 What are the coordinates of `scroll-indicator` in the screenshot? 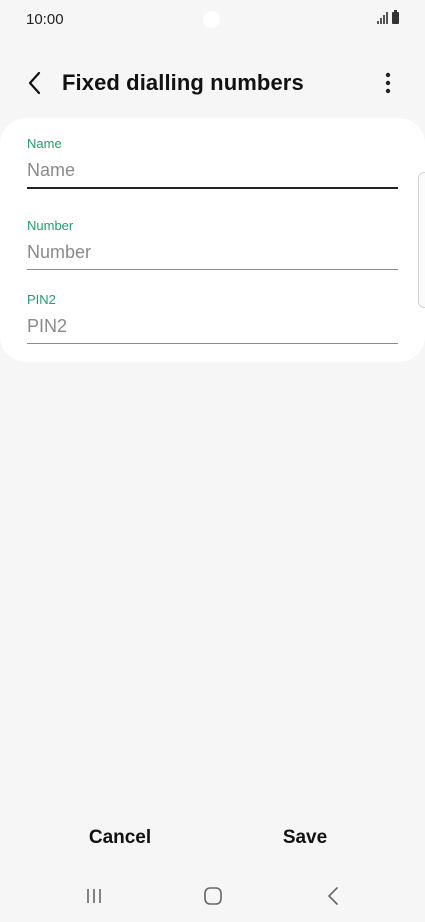 It's located at (421, 240).